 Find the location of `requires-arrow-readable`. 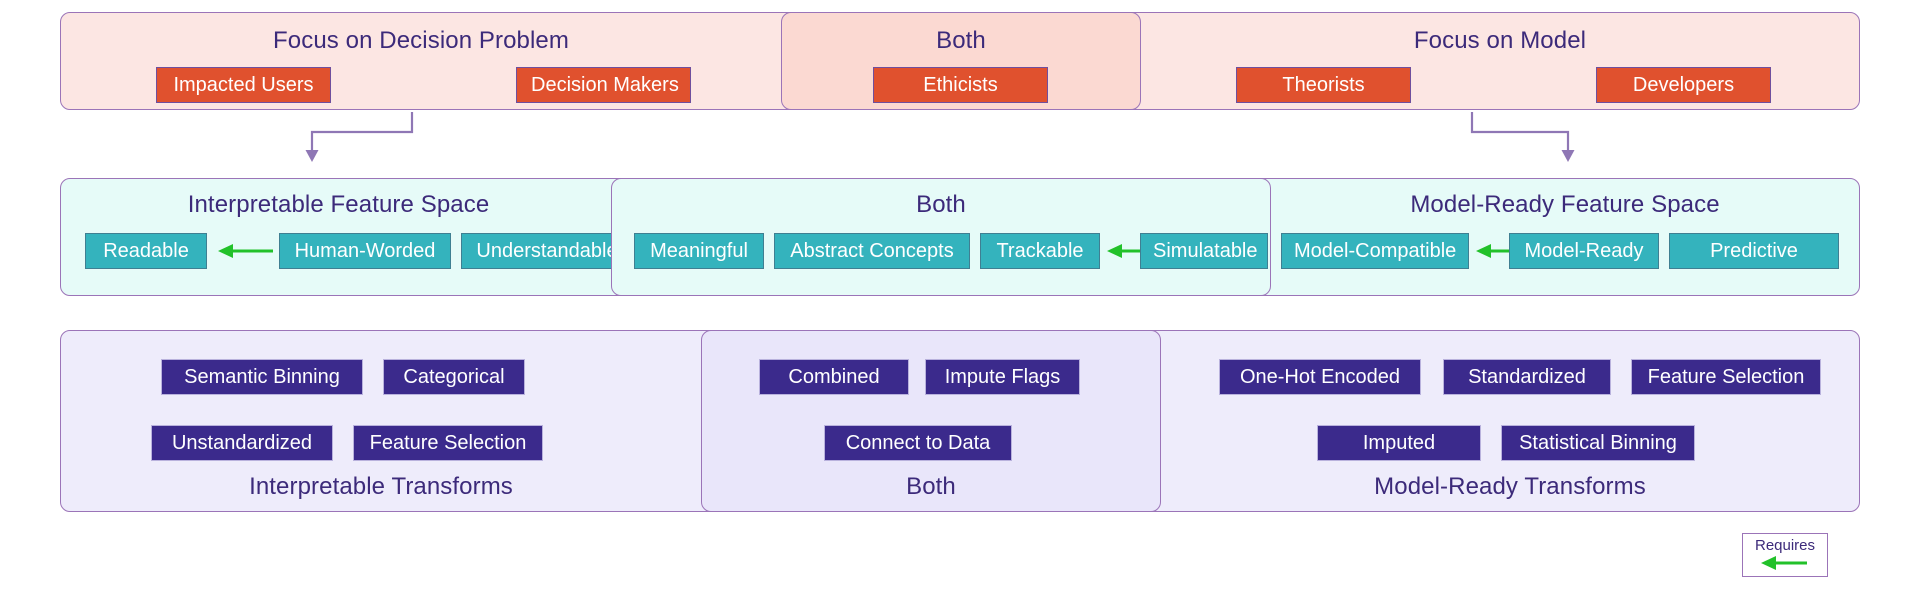

requires-arrow-readable is located at coordinates (245, 251).